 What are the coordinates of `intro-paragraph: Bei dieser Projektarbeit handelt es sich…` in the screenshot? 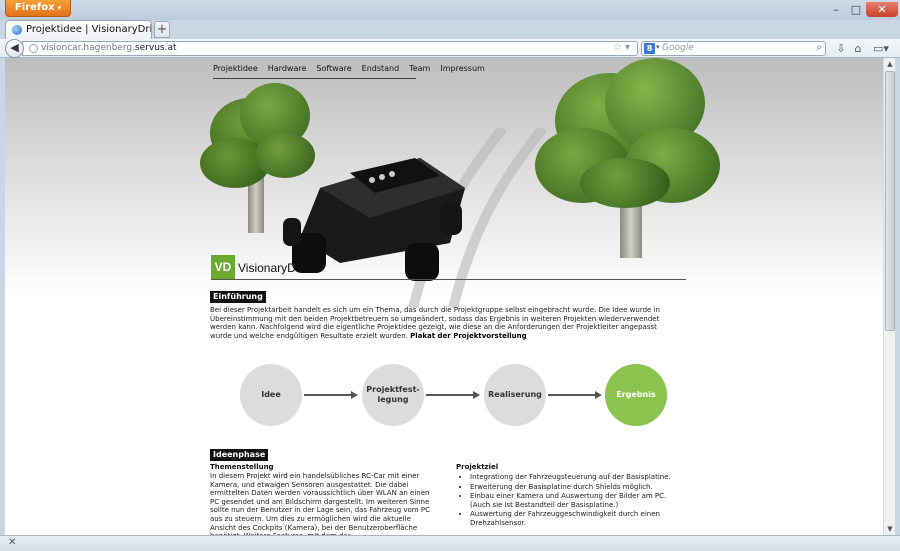 It's located at (445, 323).